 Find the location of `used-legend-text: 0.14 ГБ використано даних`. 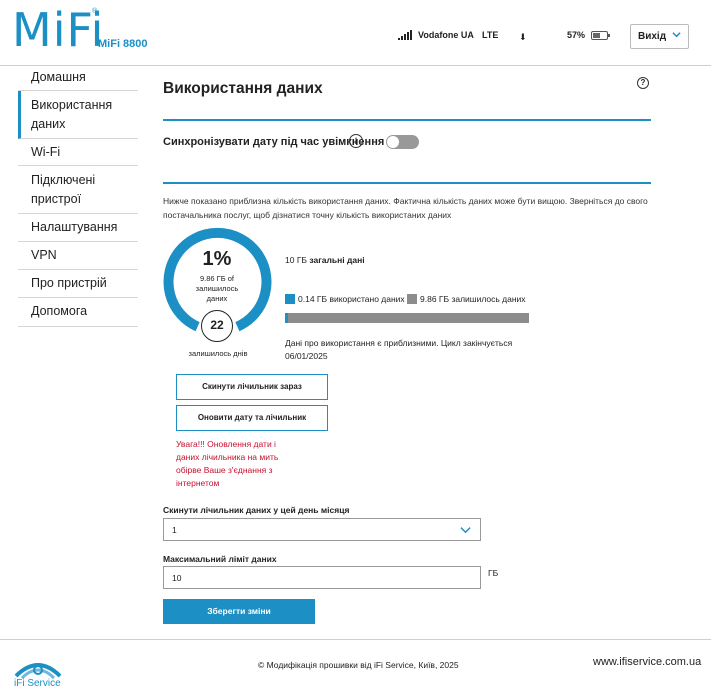

used-legend-text: 0.14 ГБ використано даних is located at coordinates (351, 299).